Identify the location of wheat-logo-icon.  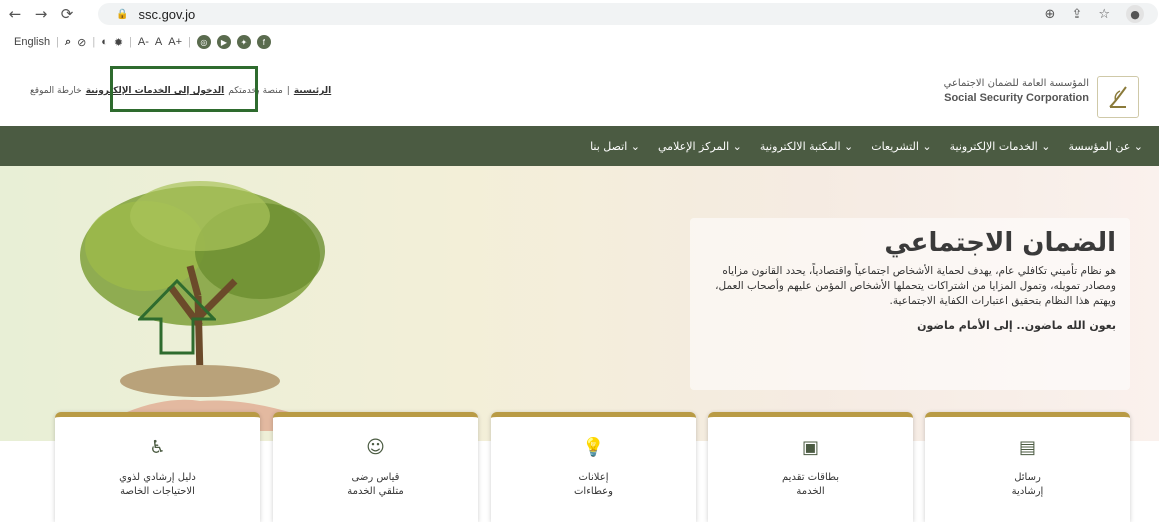
(1118, 97).